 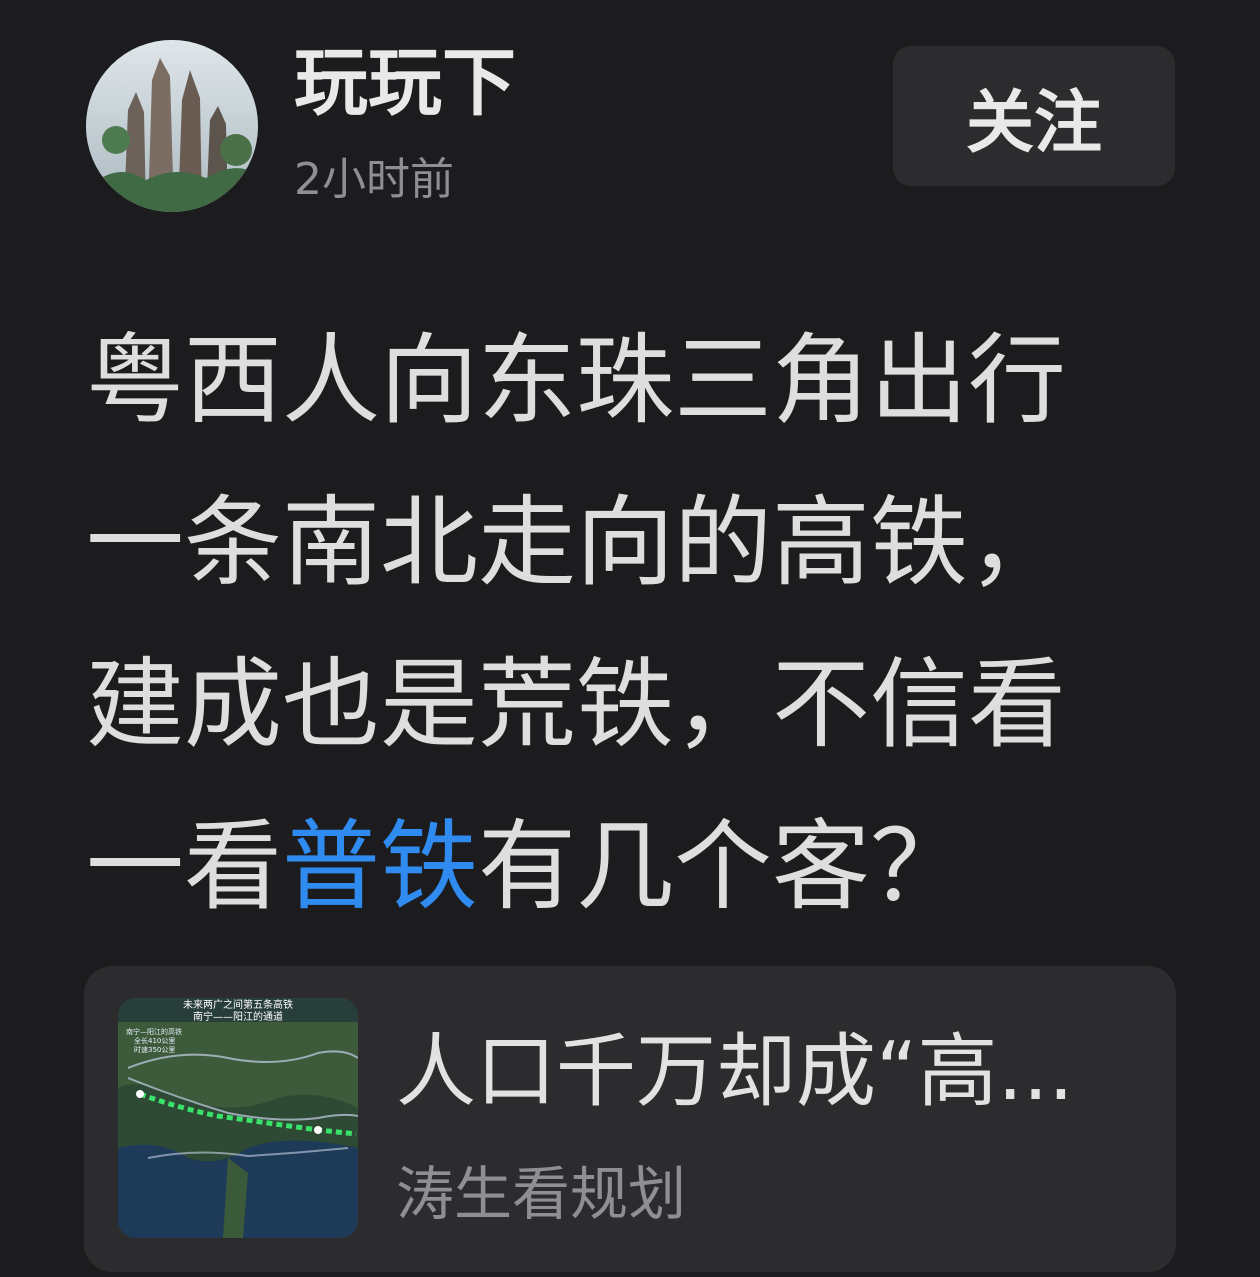 What do you see at coordinates (154, 1049) in the screenshot?
I see `thumbnail-info-line: 时速350公里` at bounding box center [154, 1049].